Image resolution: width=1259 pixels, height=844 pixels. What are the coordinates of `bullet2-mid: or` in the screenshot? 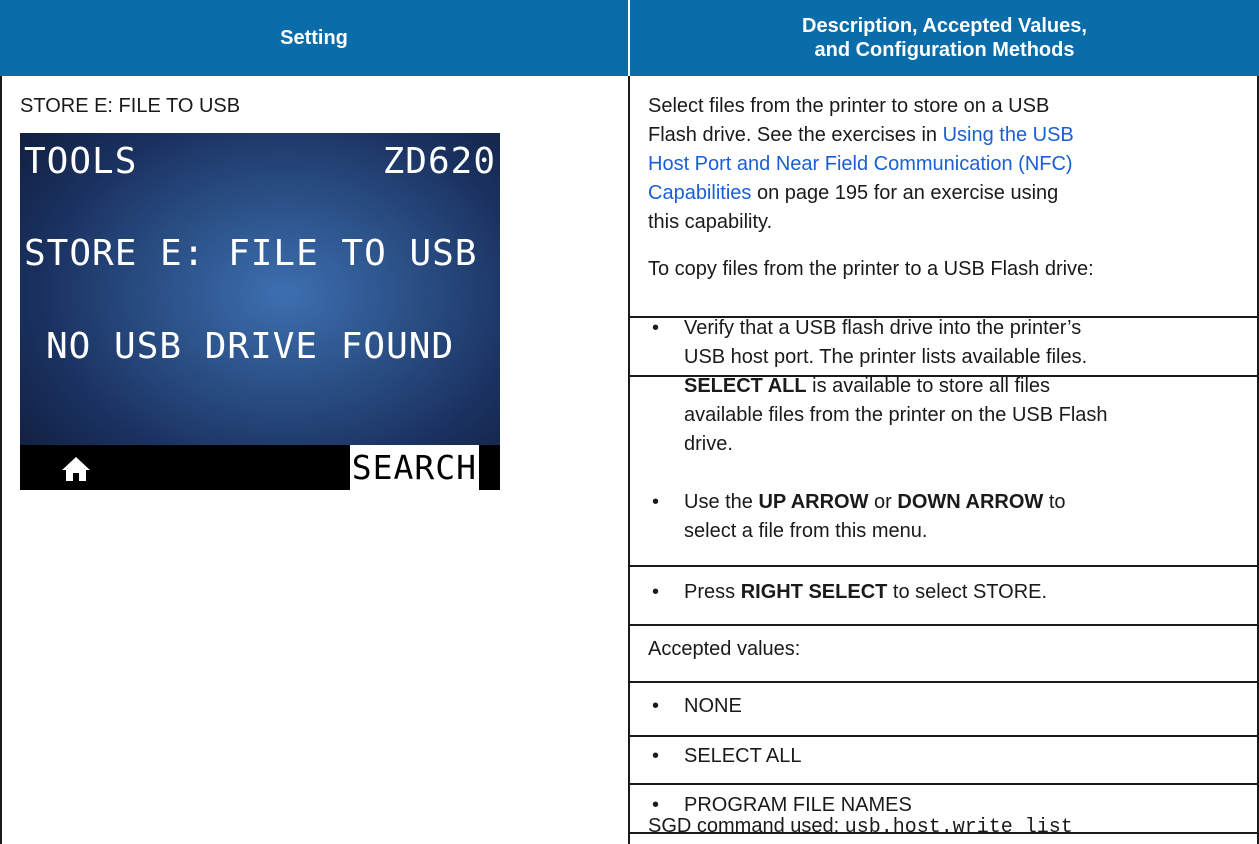 It's located at (883, 502).